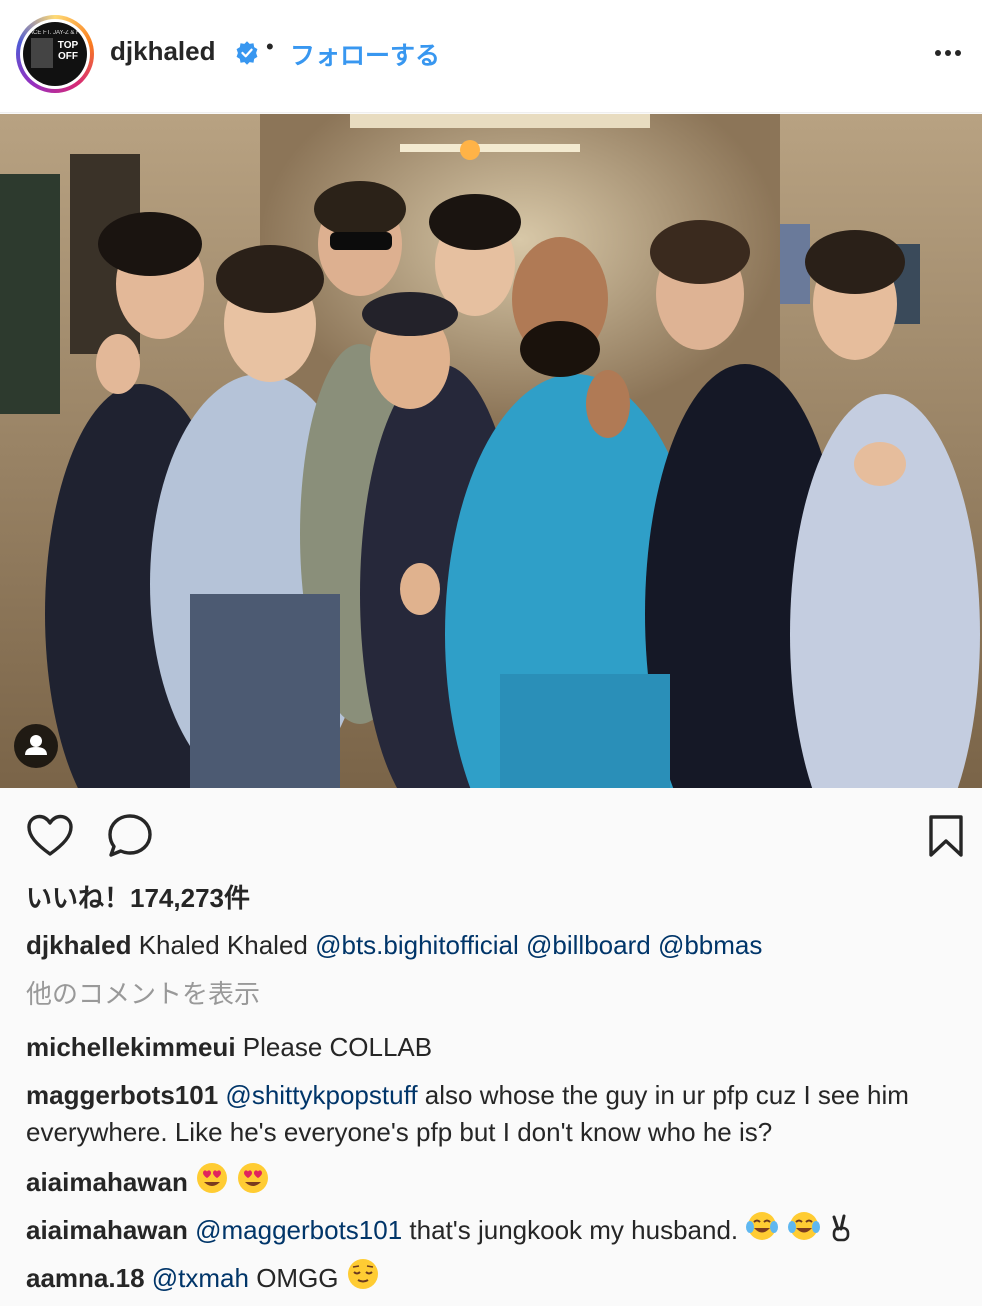  I want to click on comment-username: michellekimmeui, so click(131, 1047).